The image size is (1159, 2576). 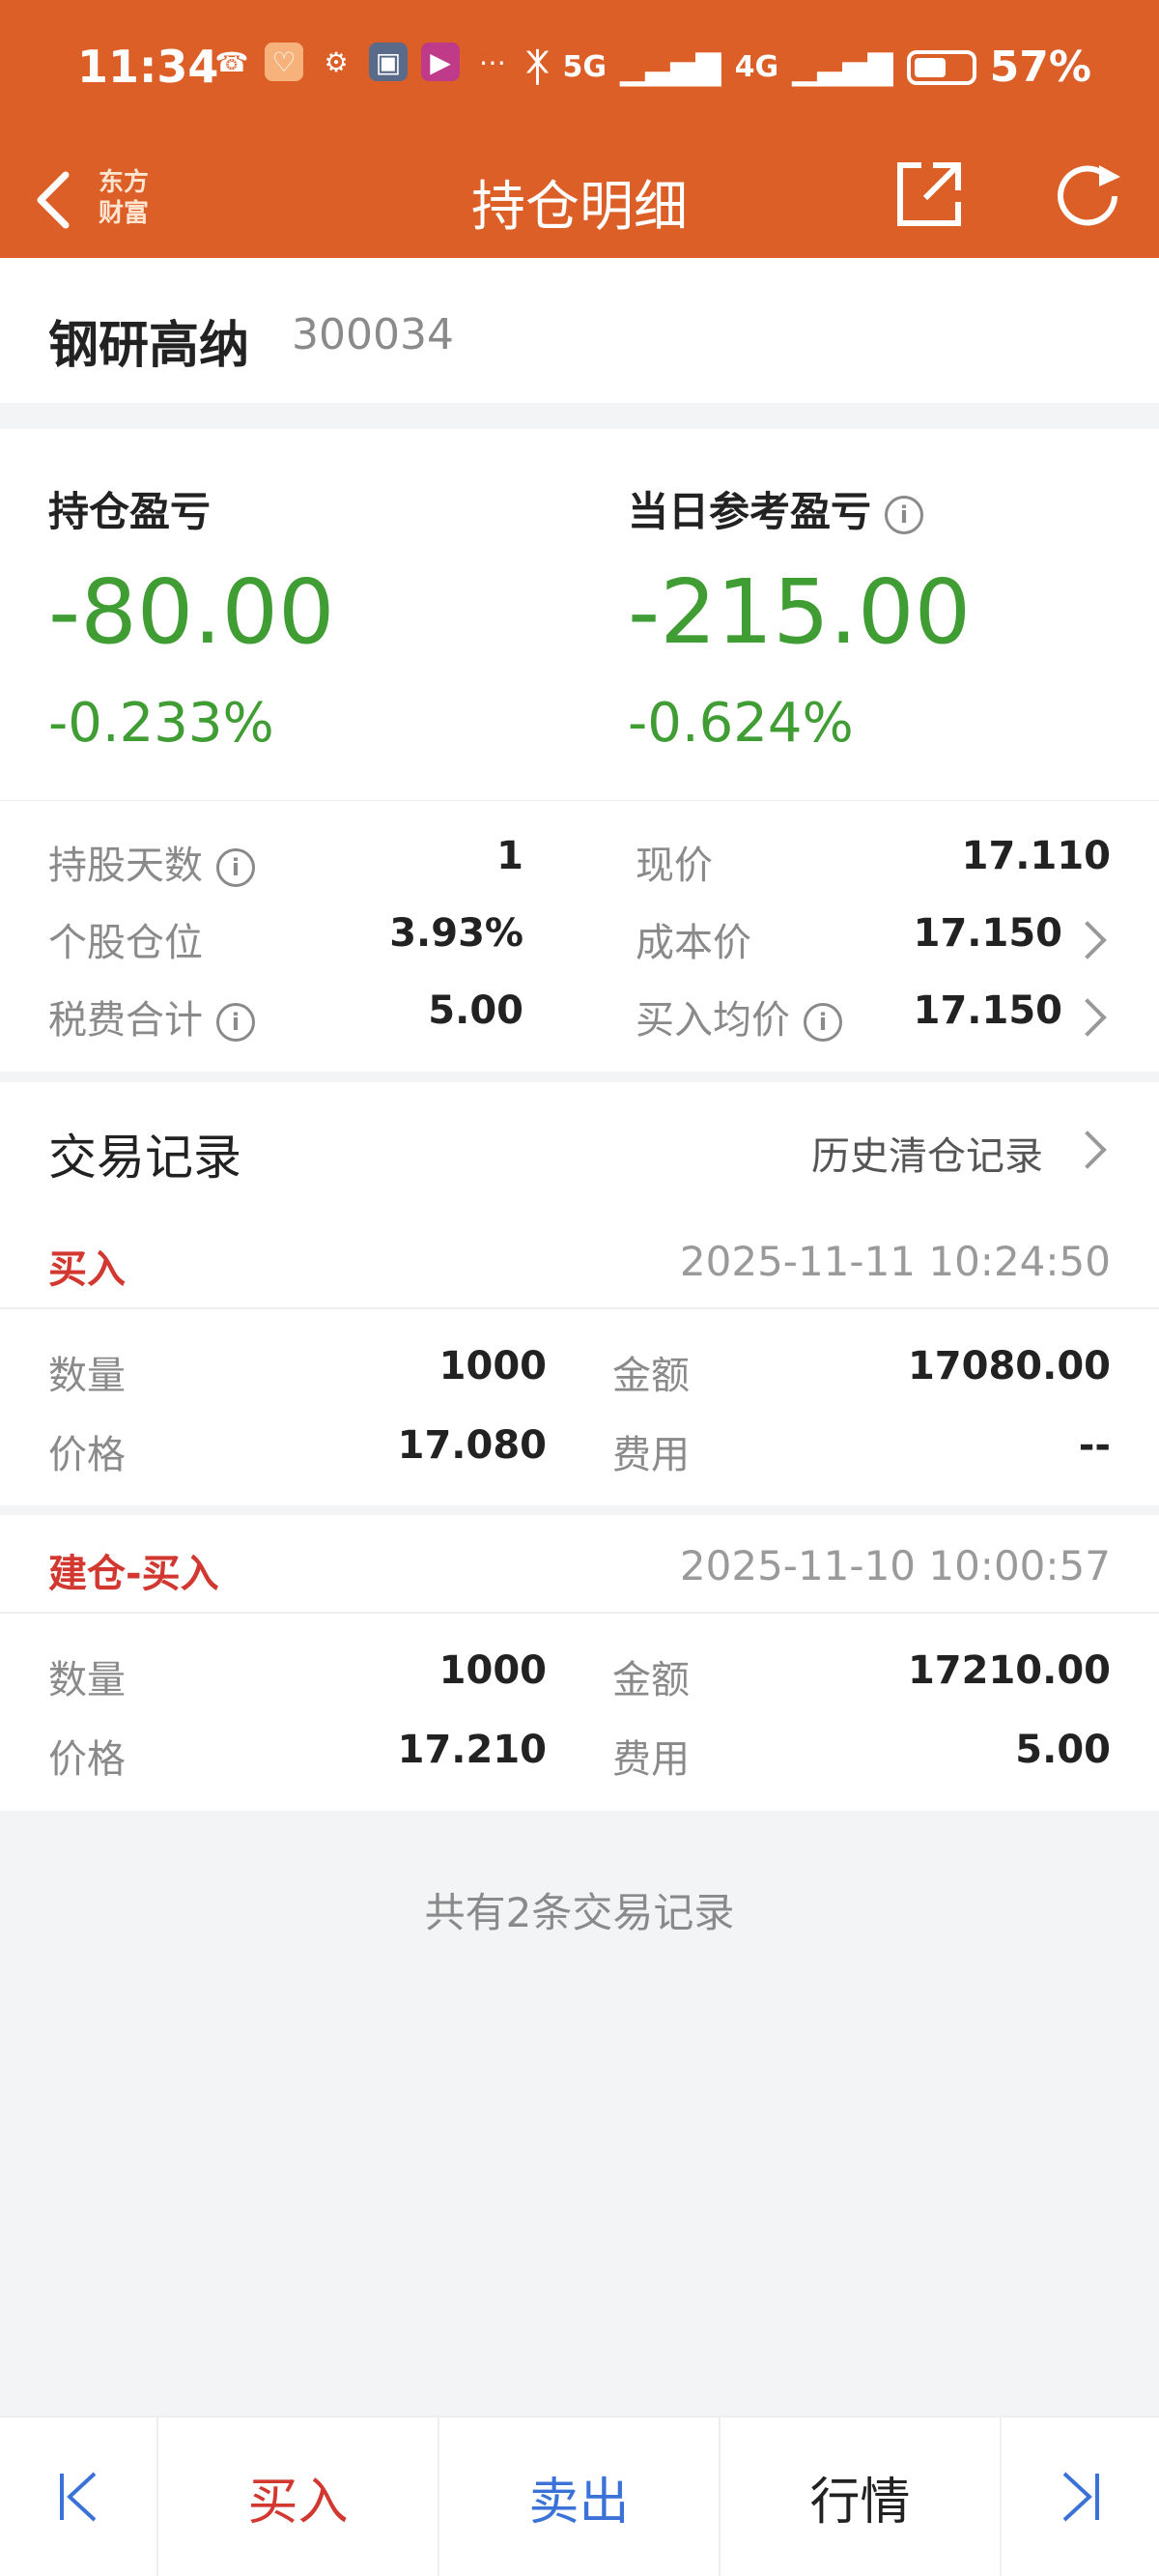 What do you see at coordinates (456, 934) in the screenshot?
I see `position-ratio-value: 3.93%` at bounding box center [456, 934].